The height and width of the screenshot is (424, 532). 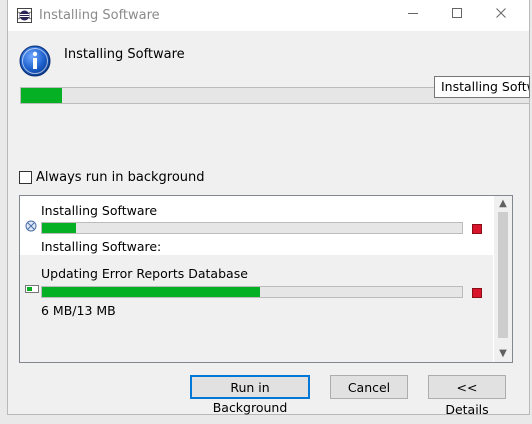 I want to click on eclipse-app-icon, so click(x=24, y=15).